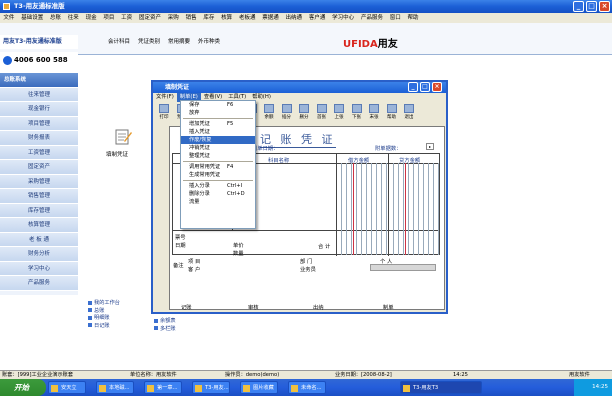  I want to click on voucher-doc-icon, so click(123, 137).